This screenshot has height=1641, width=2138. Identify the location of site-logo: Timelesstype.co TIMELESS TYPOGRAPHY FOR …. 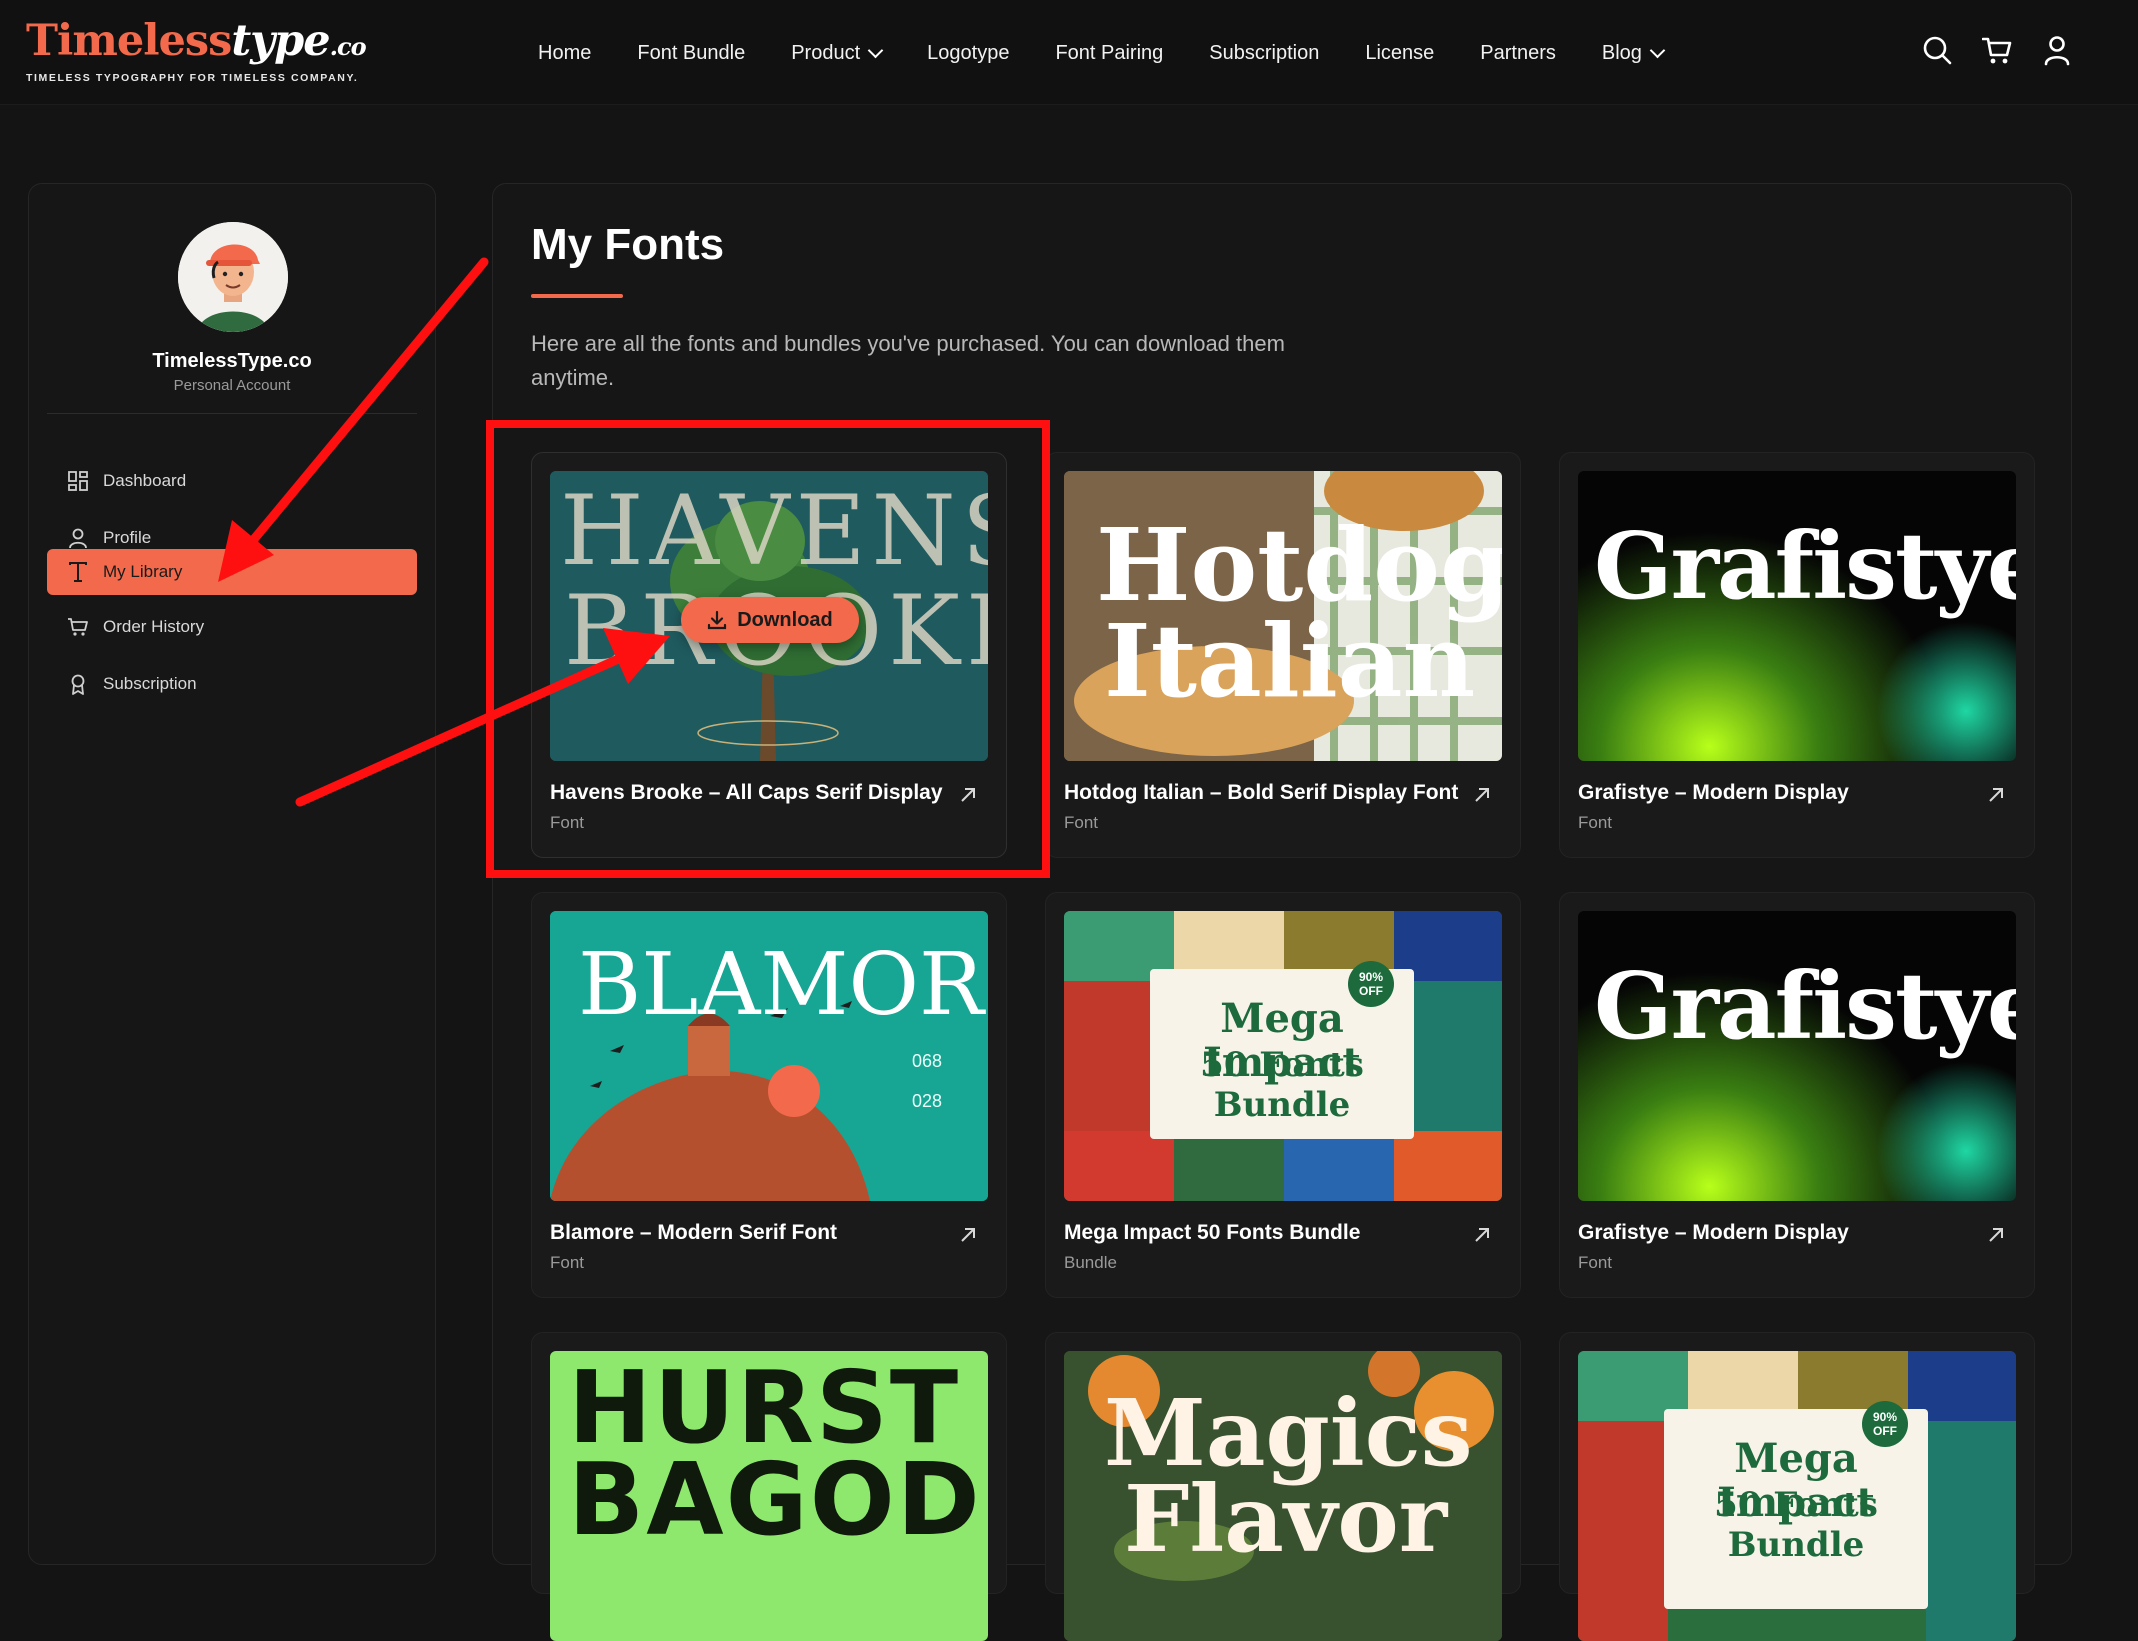
(196, 50).